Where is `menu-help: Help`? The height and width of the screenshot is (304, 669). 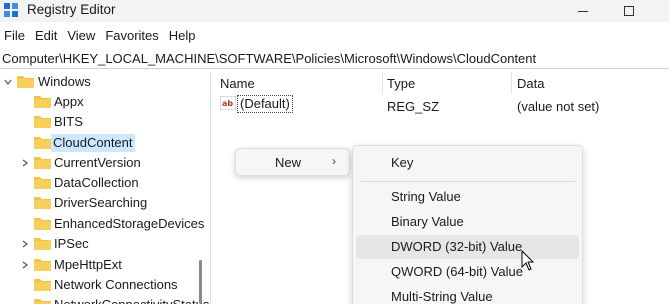
menu-help: Help is located at coordinates (182, 36).